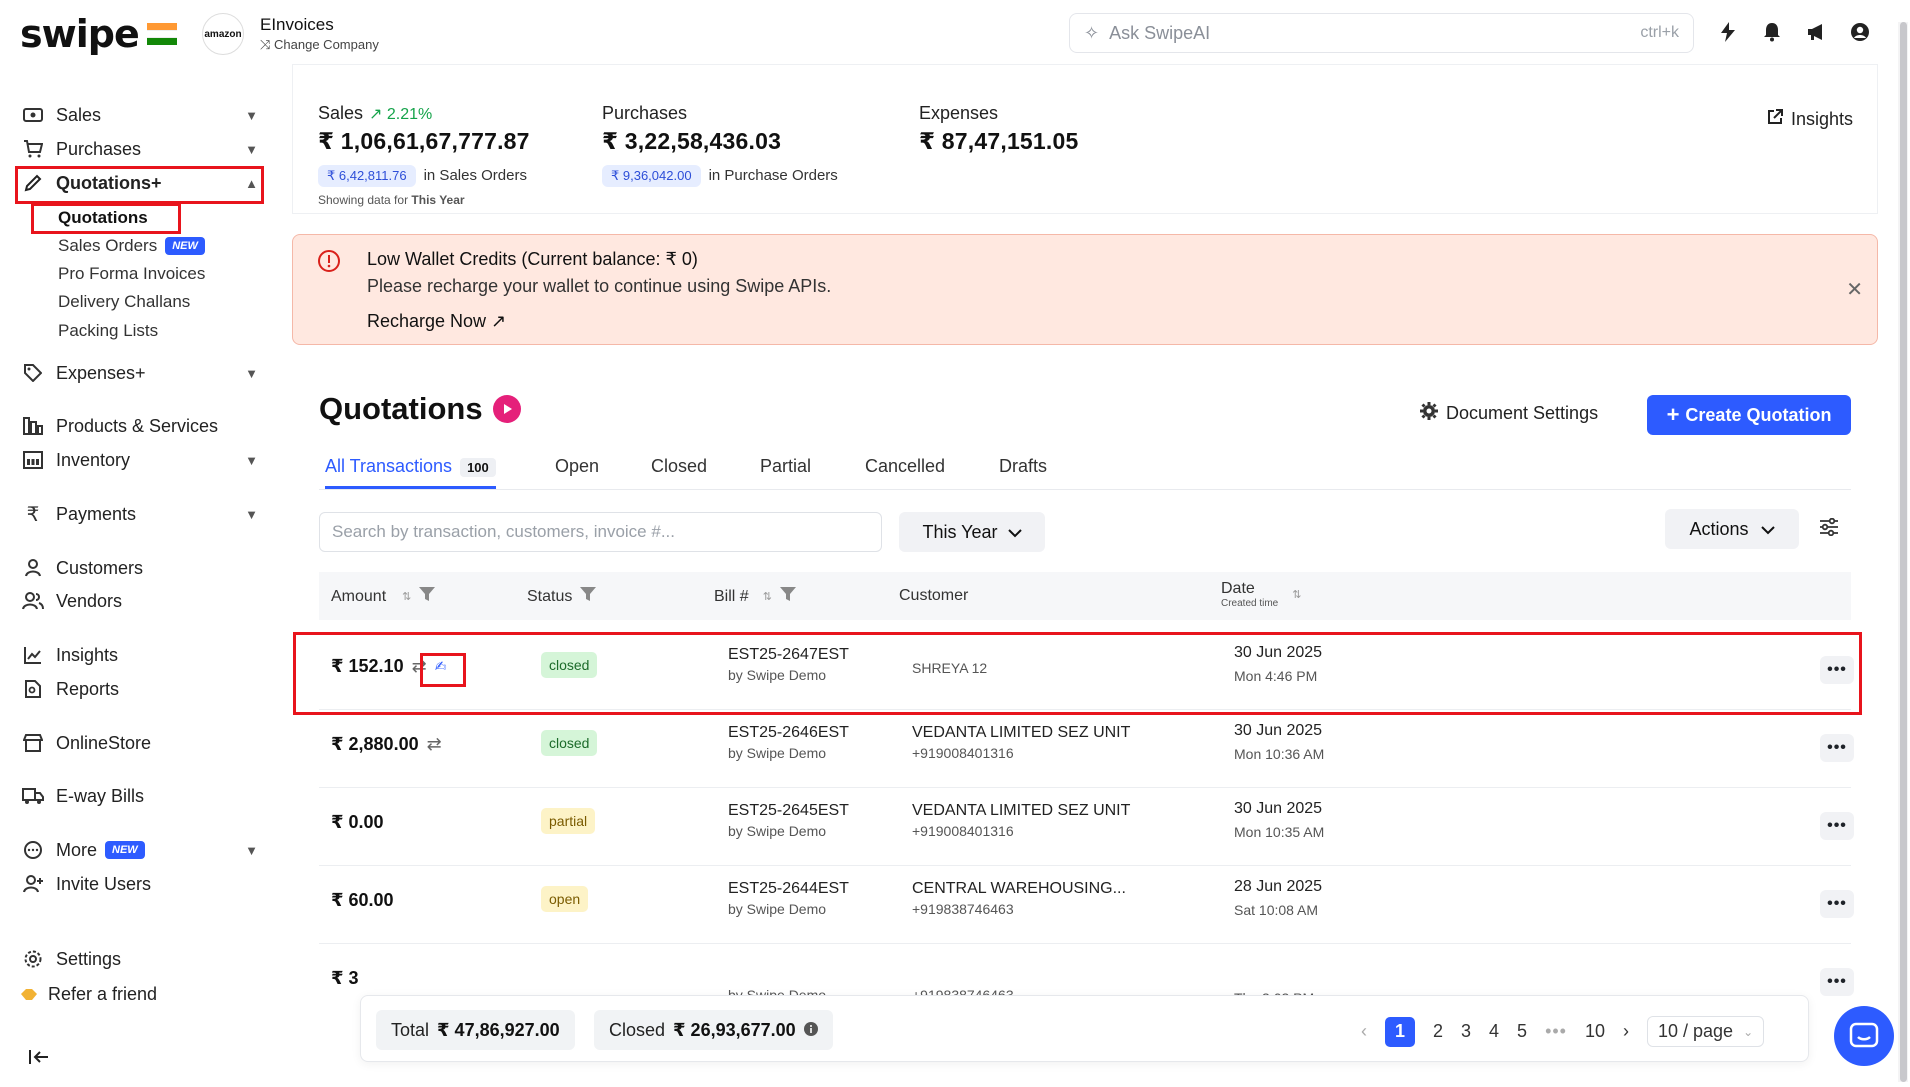 The image size is (1910, 1087). I want to click on document-settings-button: Document Settings, so click(1509, 413).